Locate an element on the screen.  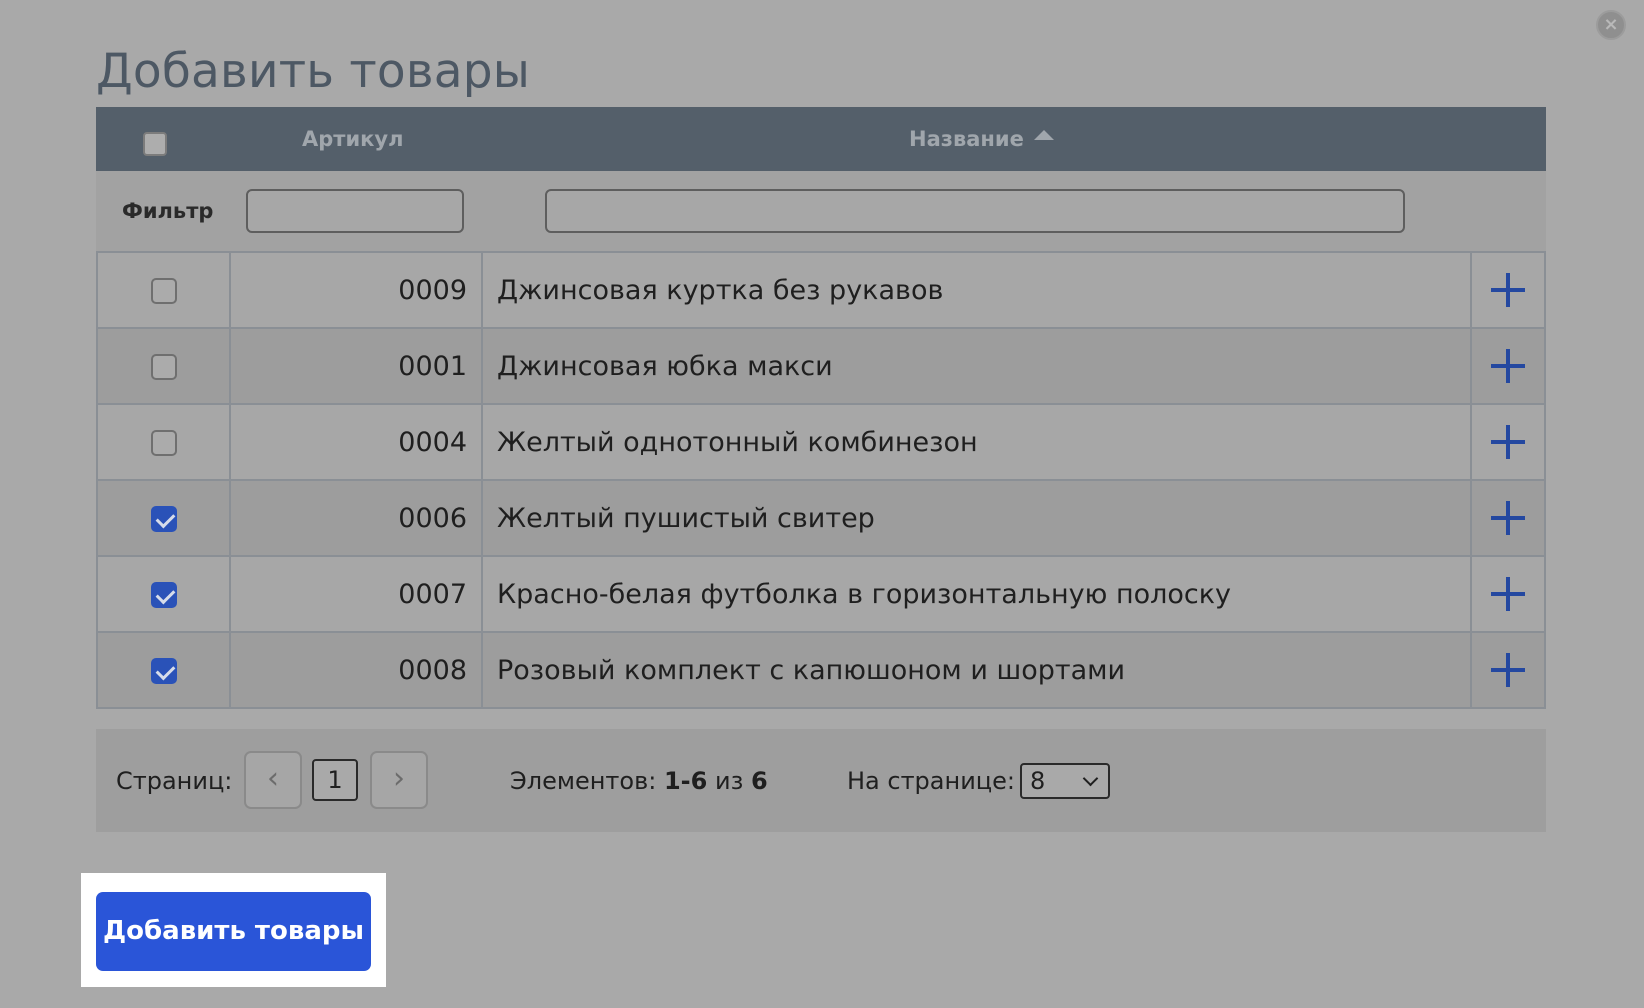
table-row: 0009 Джинсовая куртка без рукавов is located at coordinates (821, 290).